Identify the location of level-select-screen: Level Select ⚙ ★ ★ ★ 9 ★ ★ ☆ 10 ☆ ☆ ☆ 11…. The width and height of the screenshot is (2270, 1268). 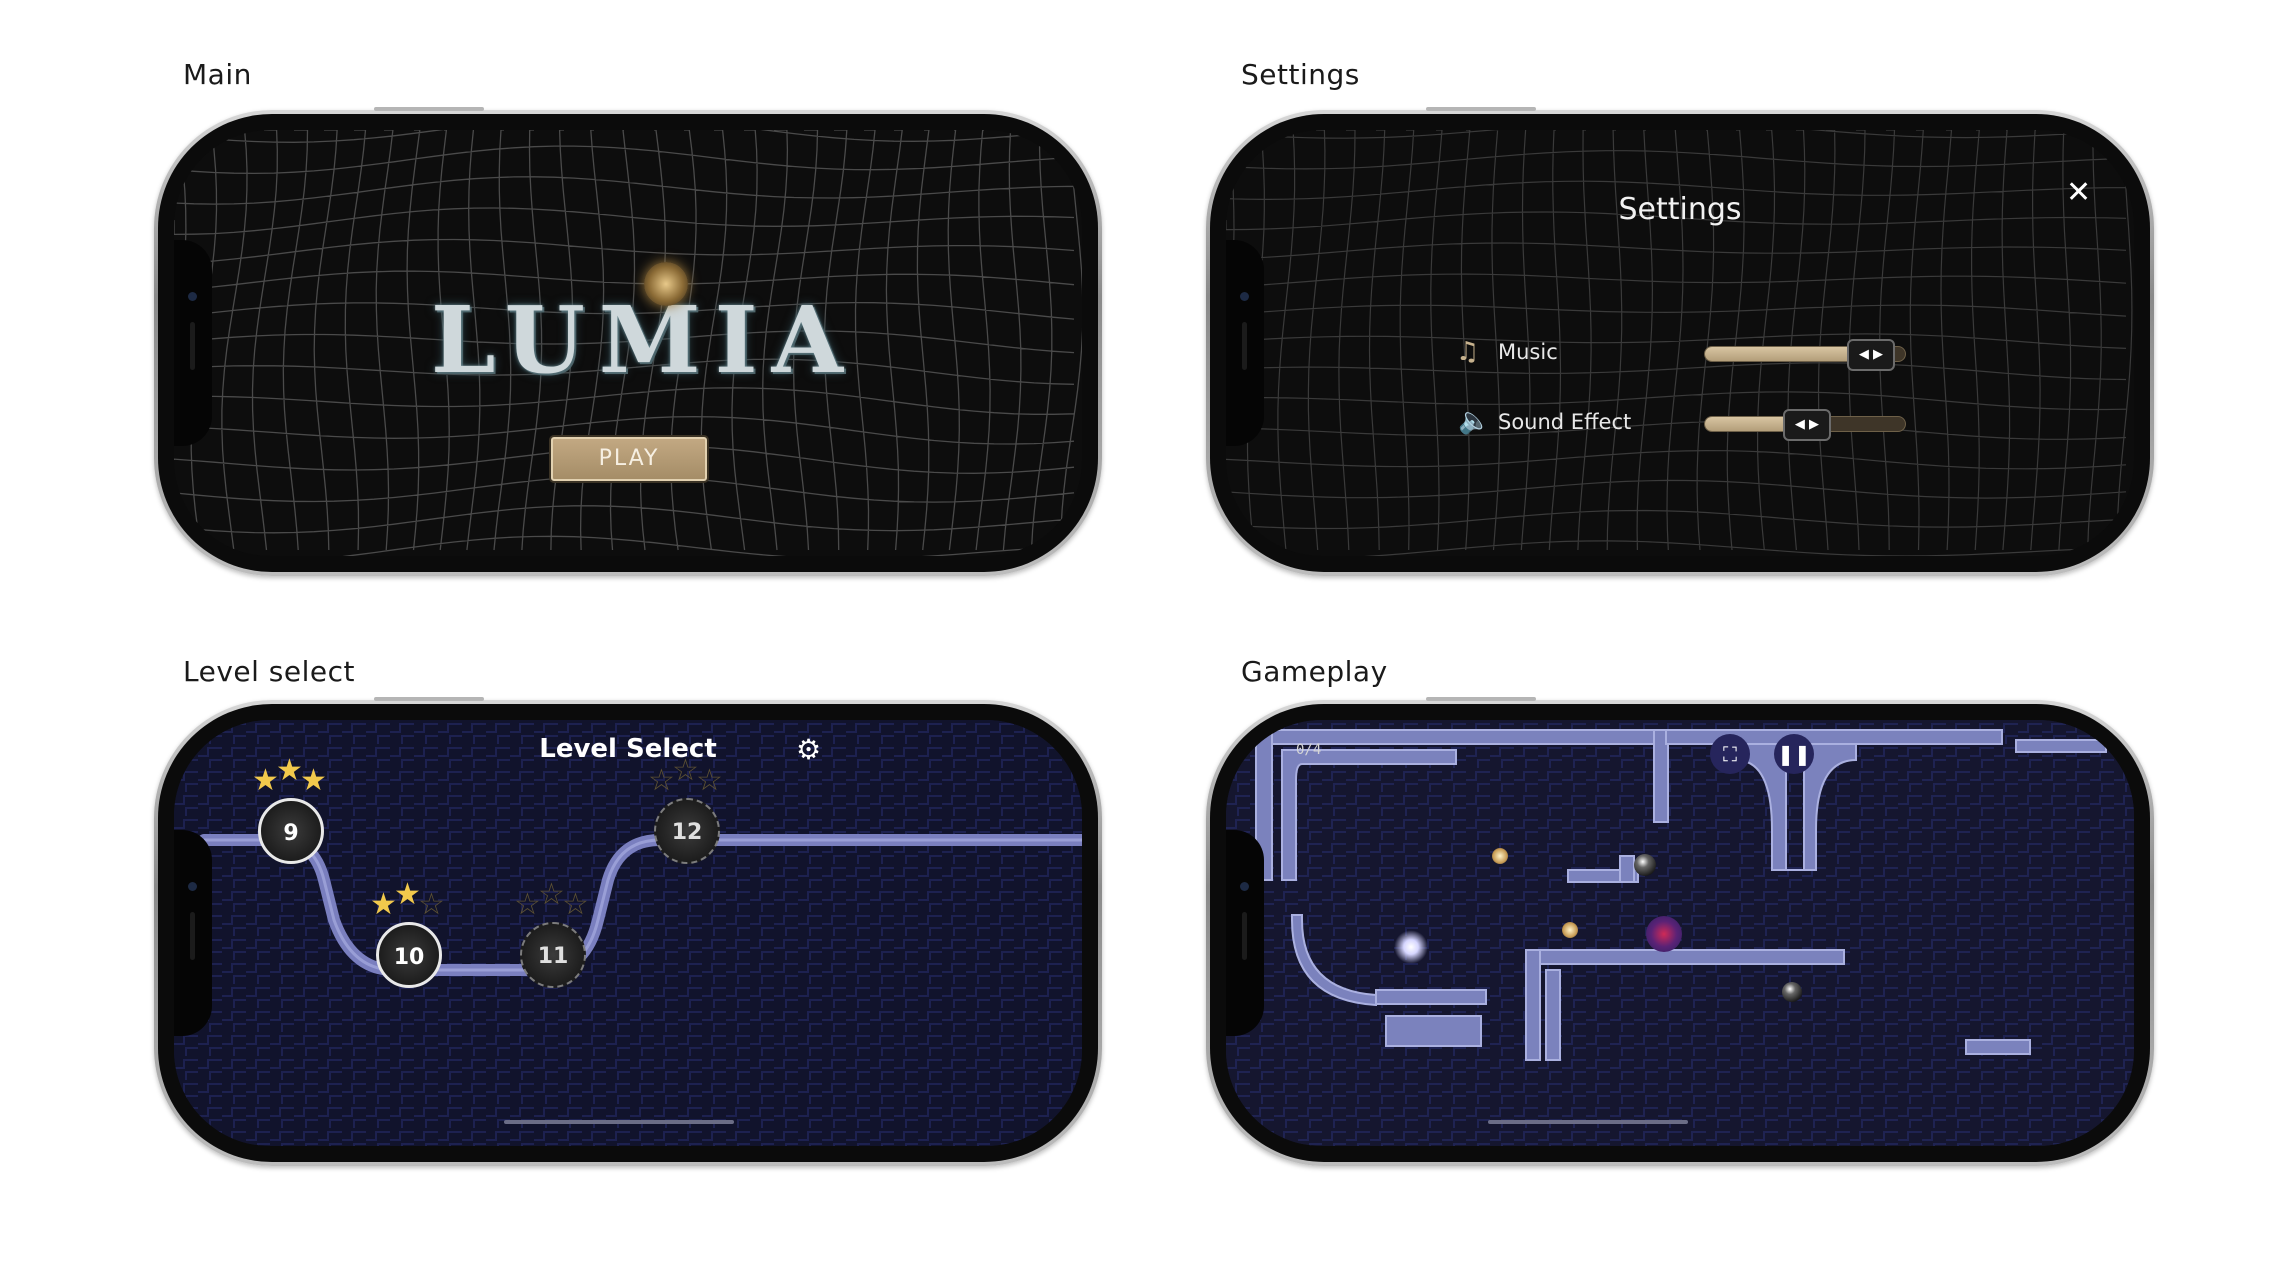
(628, 933).